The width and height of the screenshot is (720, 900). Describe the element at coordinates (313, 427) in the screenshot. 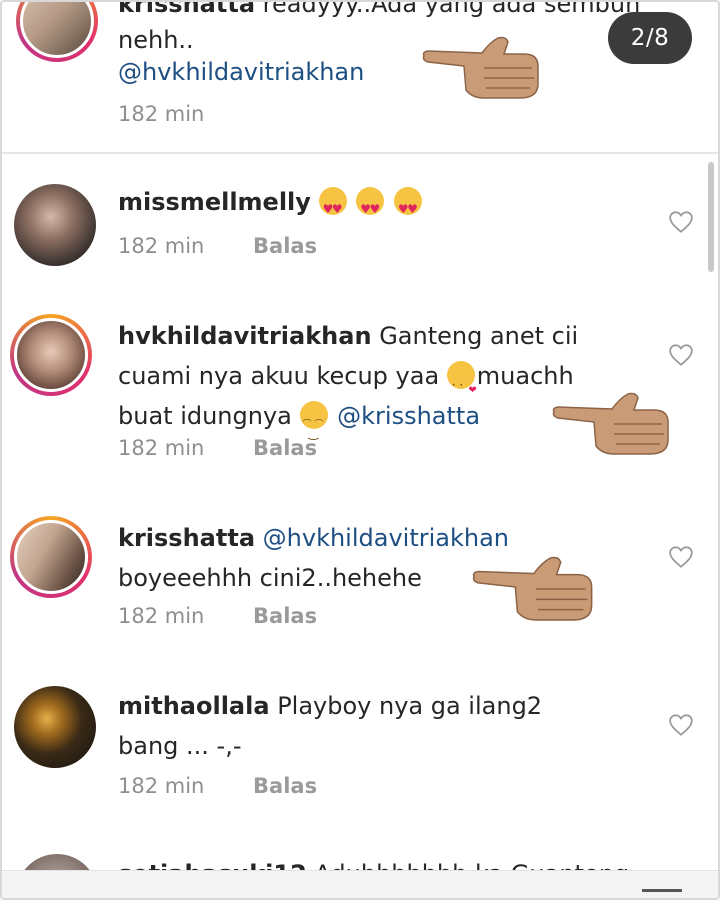

I see `smiling-emoji-icon` at that location.